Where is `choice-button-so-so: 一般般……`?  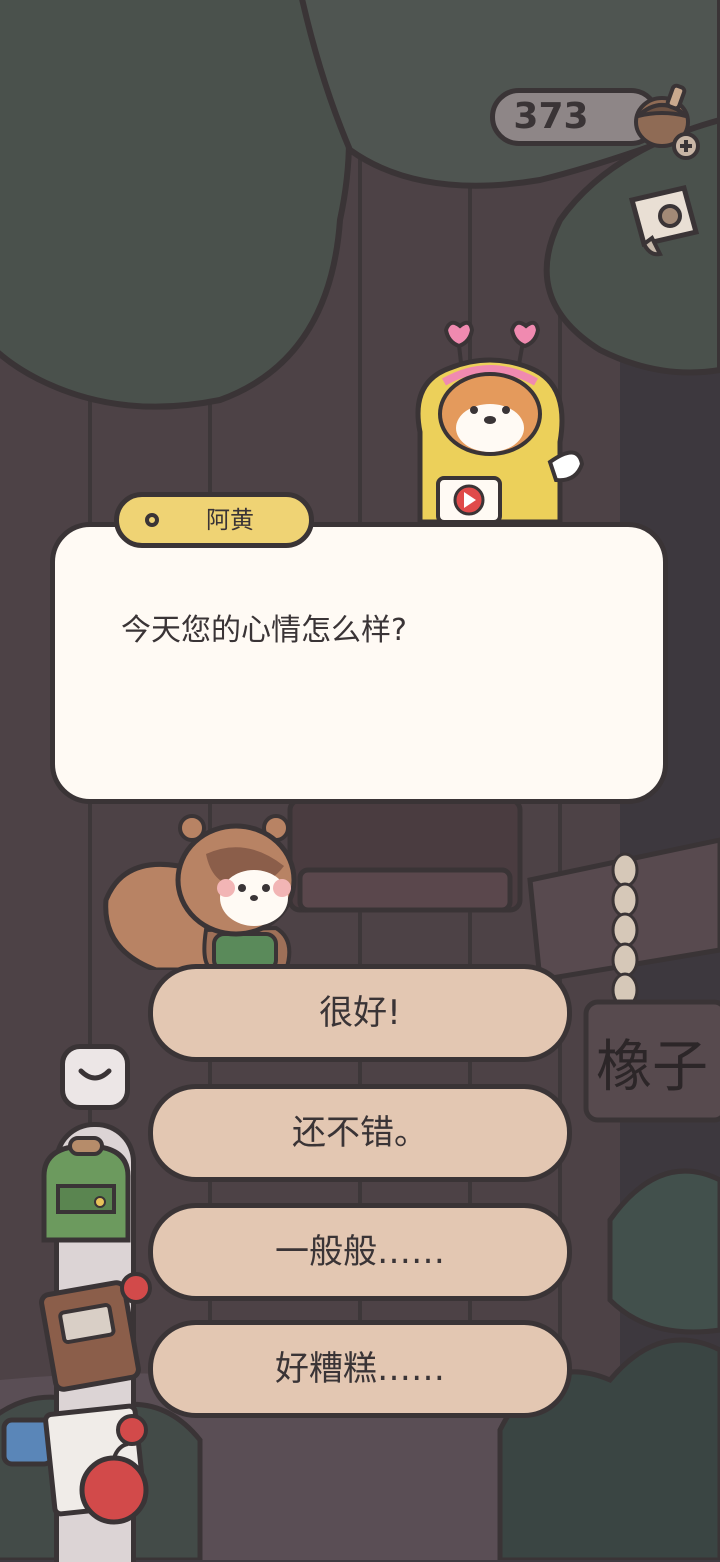 choice-button-so-so: 一般般…… is located at coordinates (360, 1252).